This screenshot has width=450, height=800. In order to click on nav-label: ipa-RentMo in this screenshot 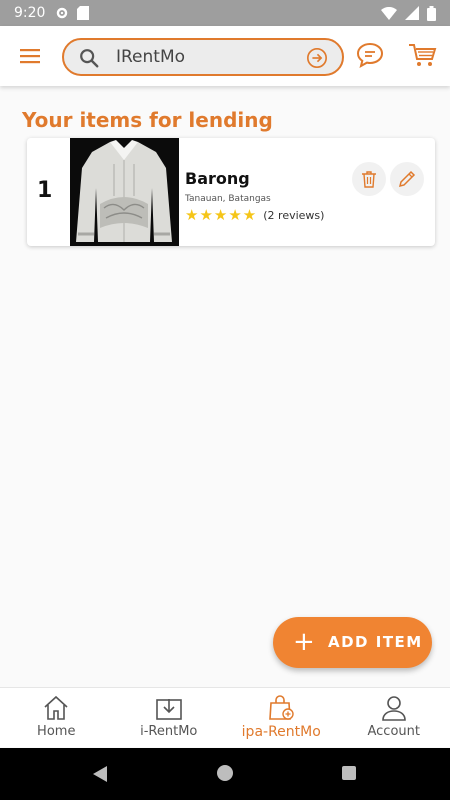, I will do `click(281, 732)`.